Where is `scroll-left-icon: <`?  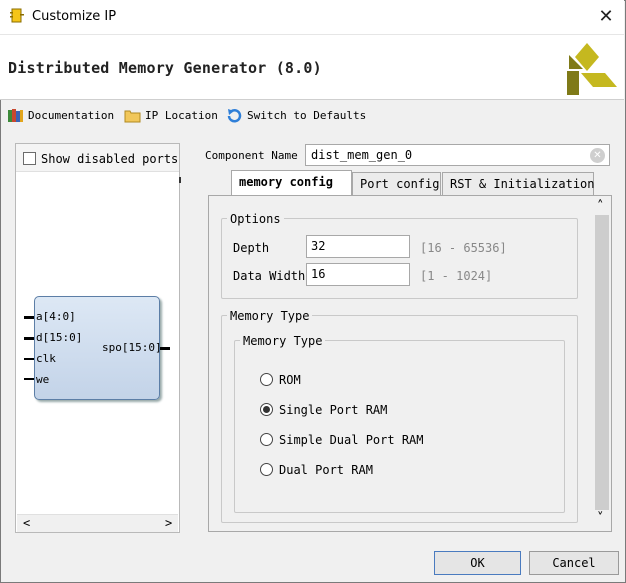 scroll-left-icon: < is located at coordinates (26, 523).